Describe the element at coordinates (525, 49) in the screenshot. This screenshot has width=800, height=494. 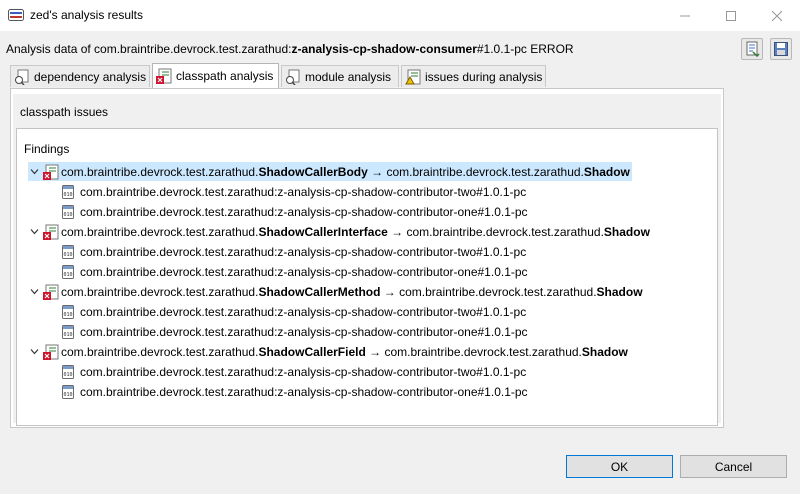
I see `header-suffix: #1.0.1-pc ERROR` at that location.